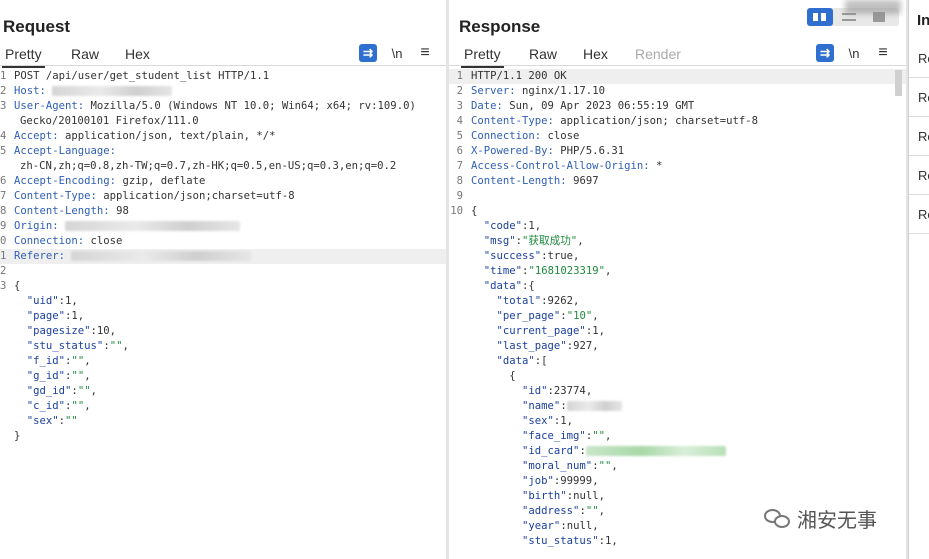 This screenshot has height=559, width=929. What do you see at coordinates (223, 121) in the screenshot?
I see `request-line: Gecko/20100101 Firefox/111.0` at bounding box center [223, 121].